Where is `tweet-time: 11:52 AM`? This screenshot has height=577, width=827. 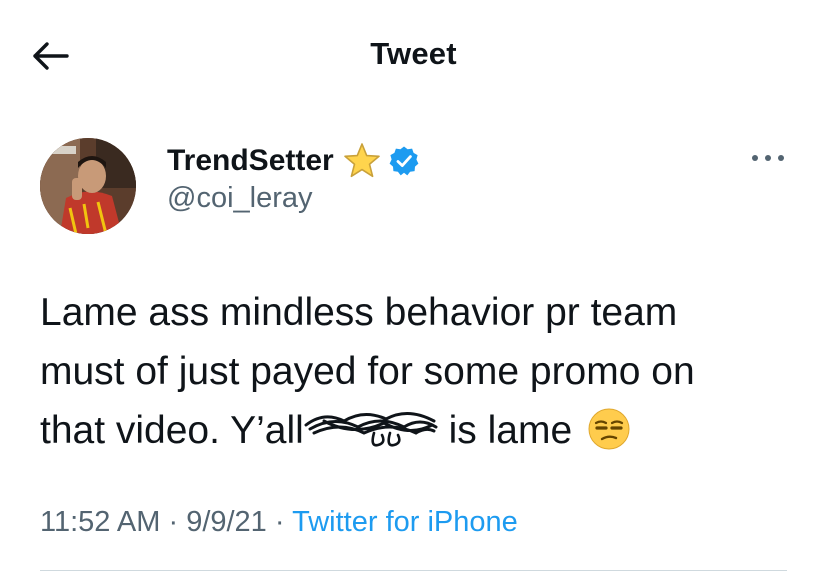
tweet-time: 11:52 AM is located at coordinates (100, 522).